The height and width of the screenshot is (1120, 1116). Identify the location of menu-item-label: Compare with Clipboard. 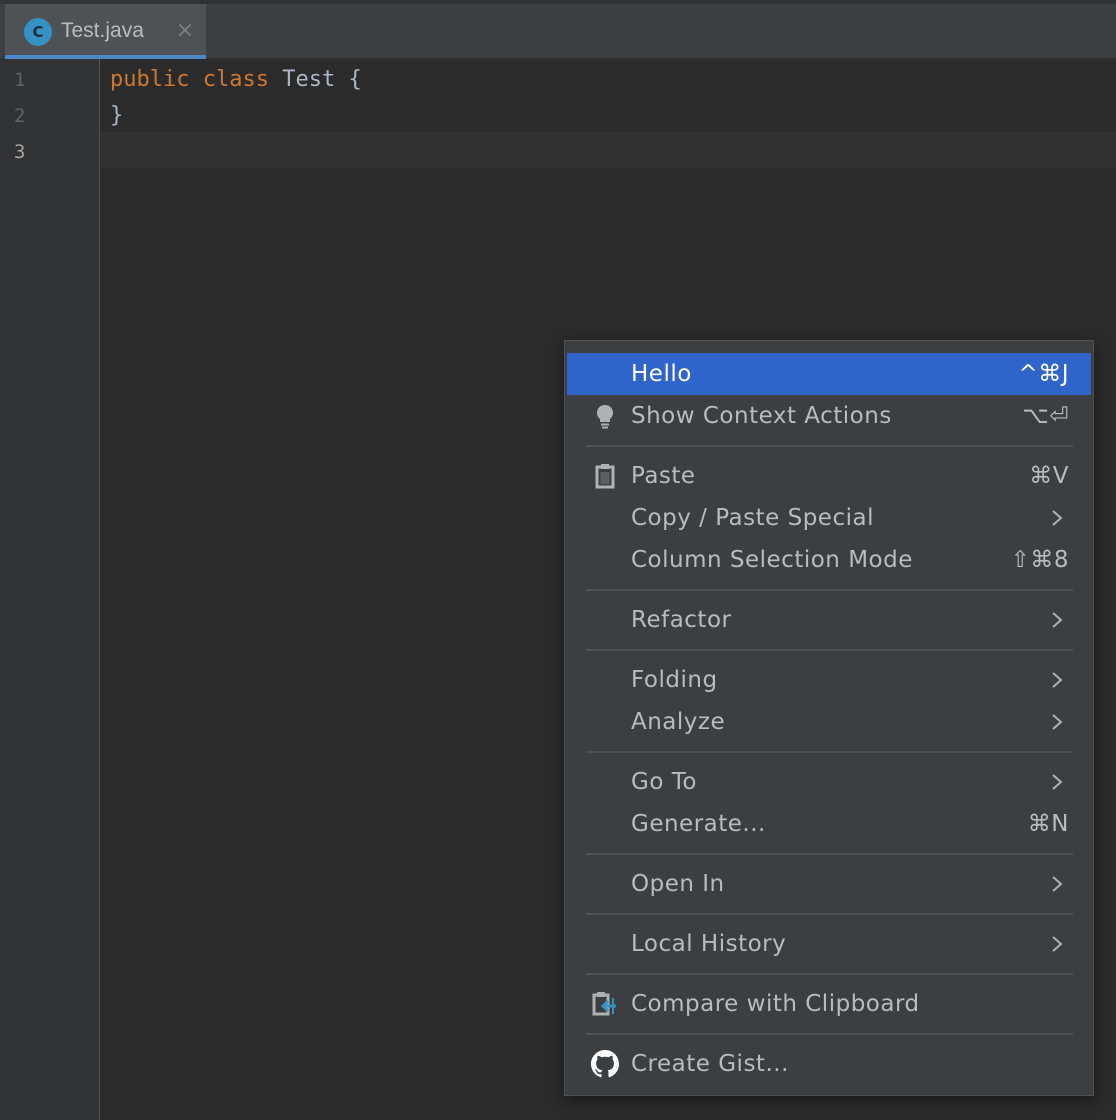
(775, 1004).